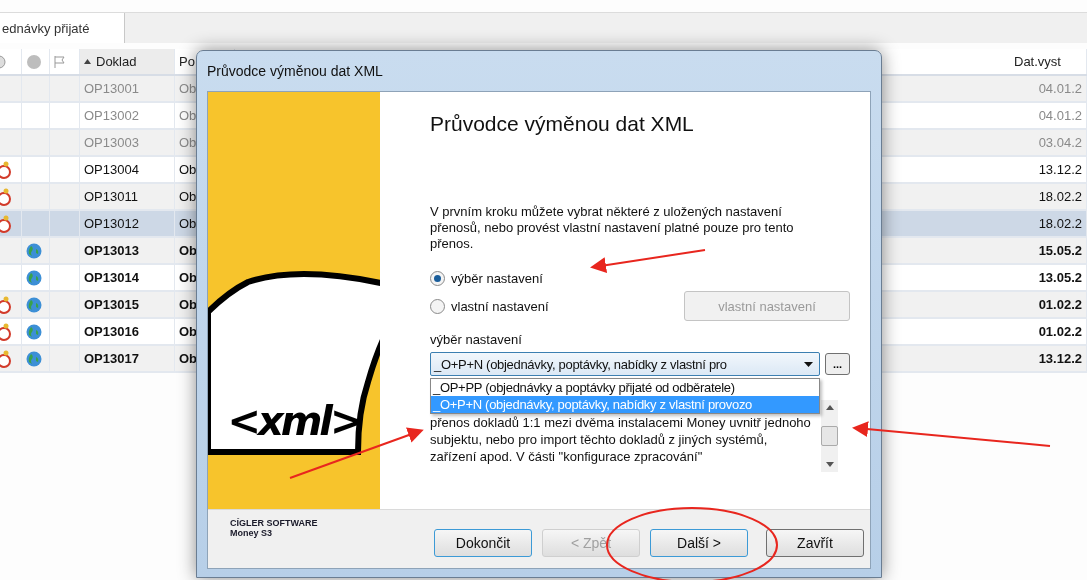 This screenshot has height=580, width=1087. What do you see at coordinates (829, 464) in the screenshot?
I see `scroll-down-icon` at bounding box center [829, 464].